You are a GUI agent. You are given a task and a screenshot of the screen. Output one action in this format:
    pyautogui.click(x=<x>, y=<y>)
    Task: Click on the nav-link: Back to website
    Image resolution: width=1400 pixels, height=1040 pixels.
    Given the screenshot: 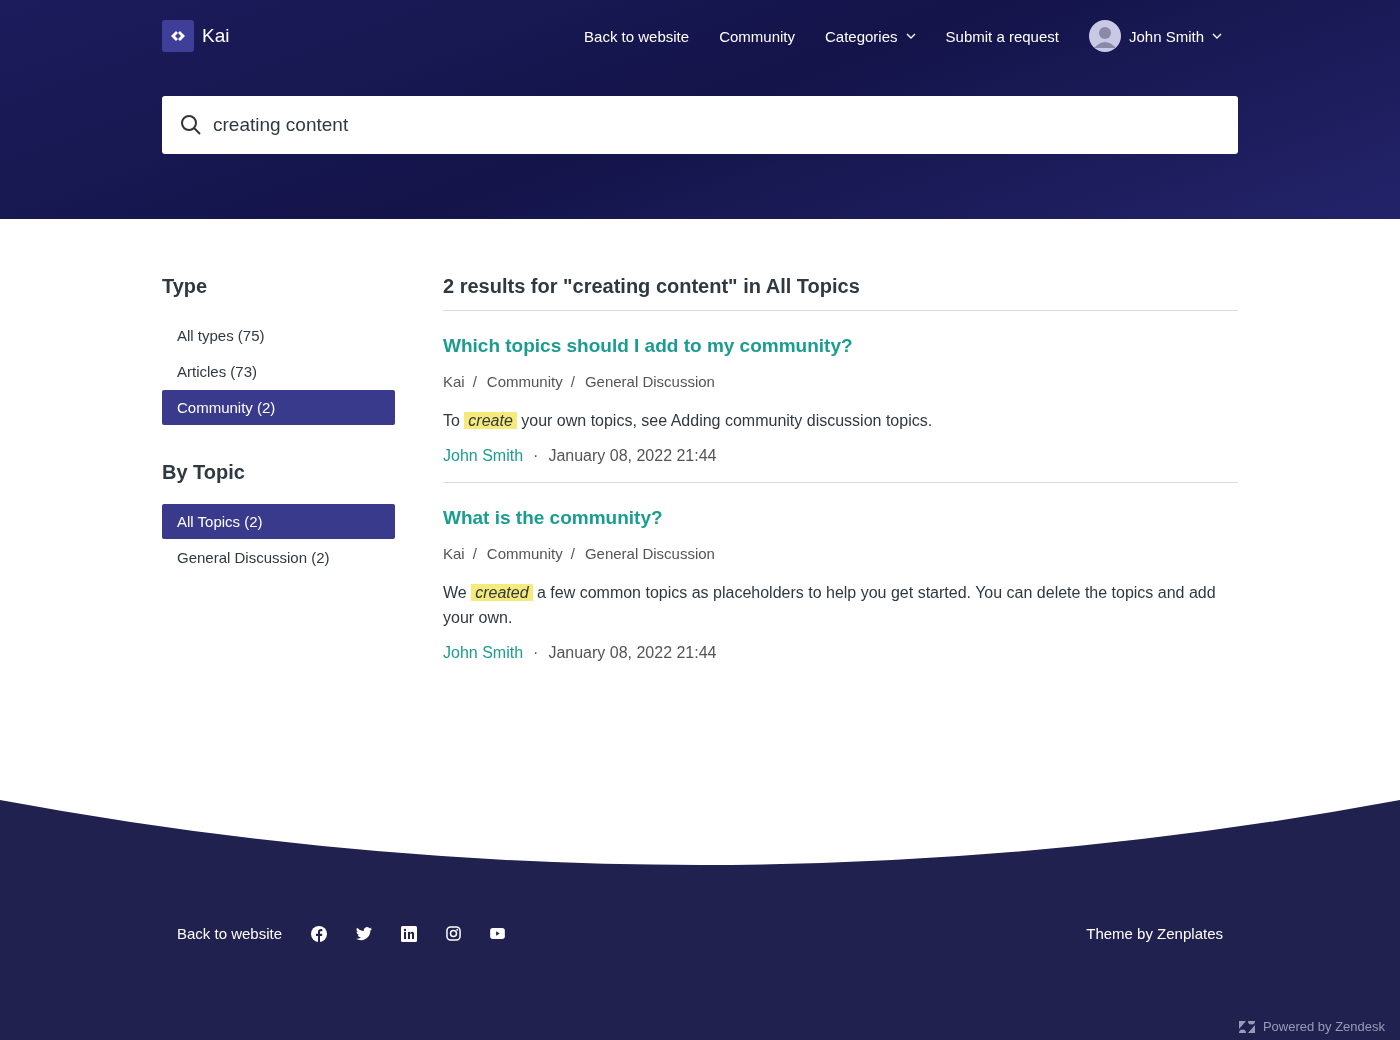 What is the action you would take?
    pyautogui.click(x=637, y=36)
    